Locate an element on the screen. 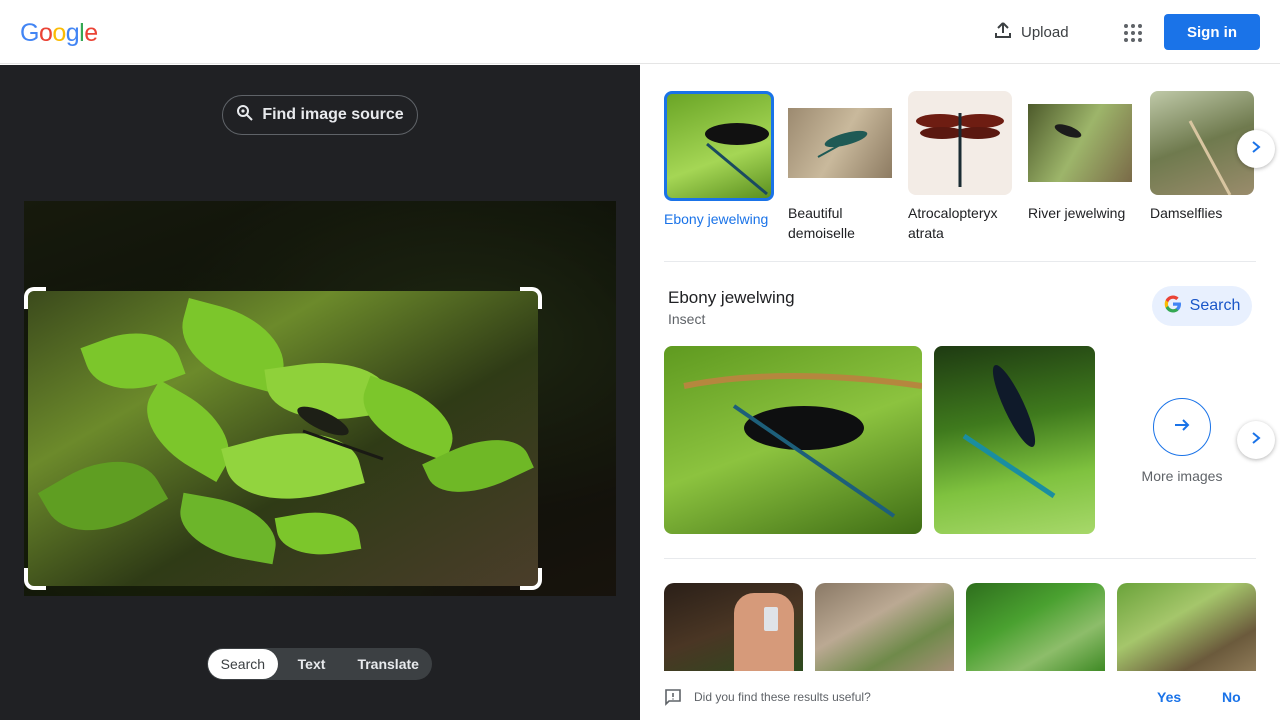  google-g-icon is located at coordinates (1173, 306).